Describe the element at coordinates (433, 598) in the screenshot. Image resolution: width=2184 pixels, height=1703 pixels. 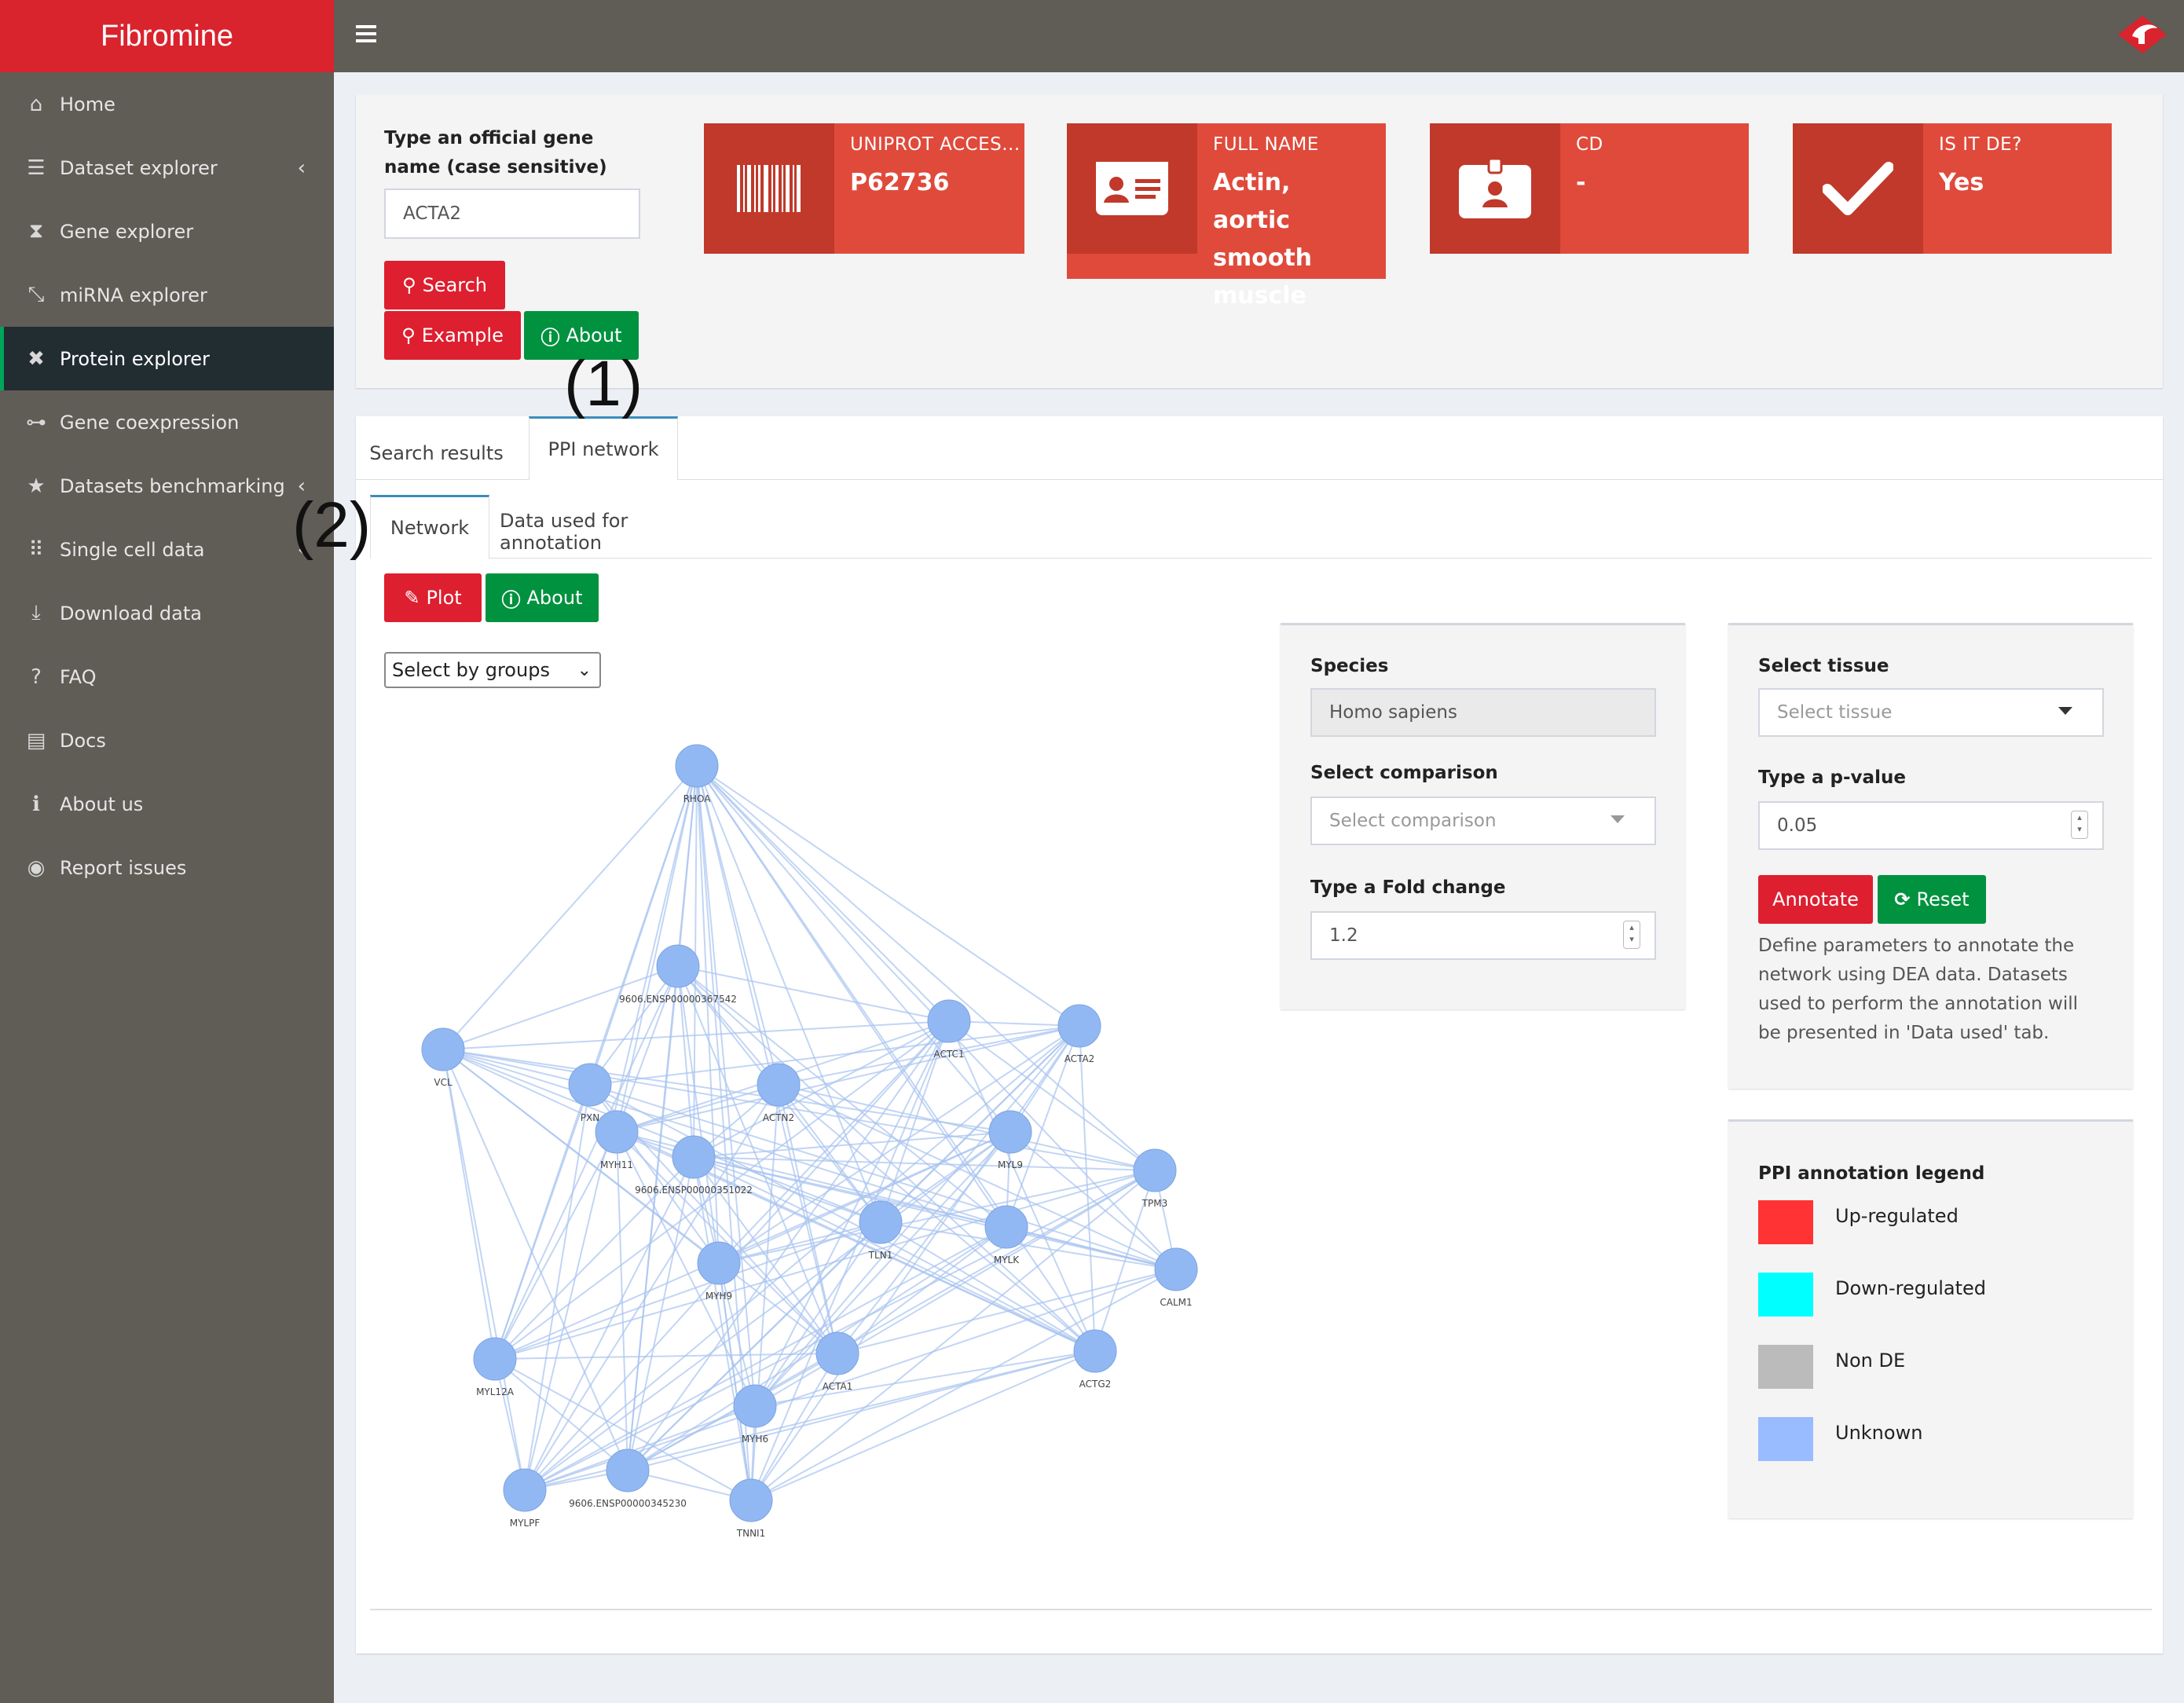
I see `plot-button: ✎ Plot` at that location.